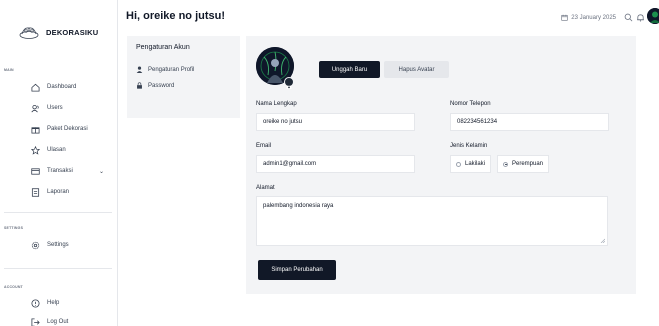  I want to click on camera-icon, so click(289, 83).